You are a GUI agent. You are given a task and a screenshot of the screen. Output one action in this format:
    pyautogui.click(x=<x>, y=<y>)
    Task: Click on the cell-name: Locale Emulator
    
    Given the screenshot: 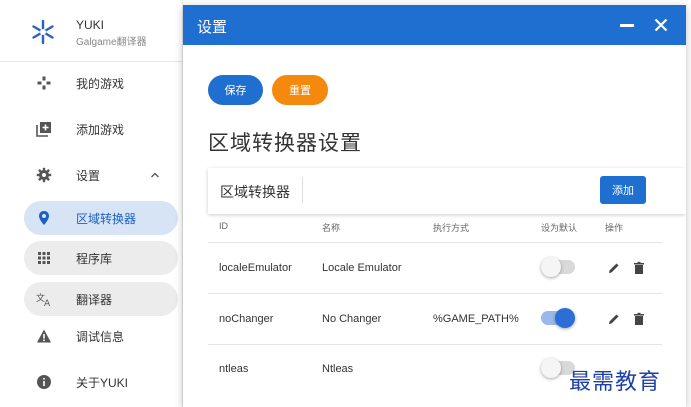 What is the action you would take?
    pyautogui.click(x=362, y=268)
    